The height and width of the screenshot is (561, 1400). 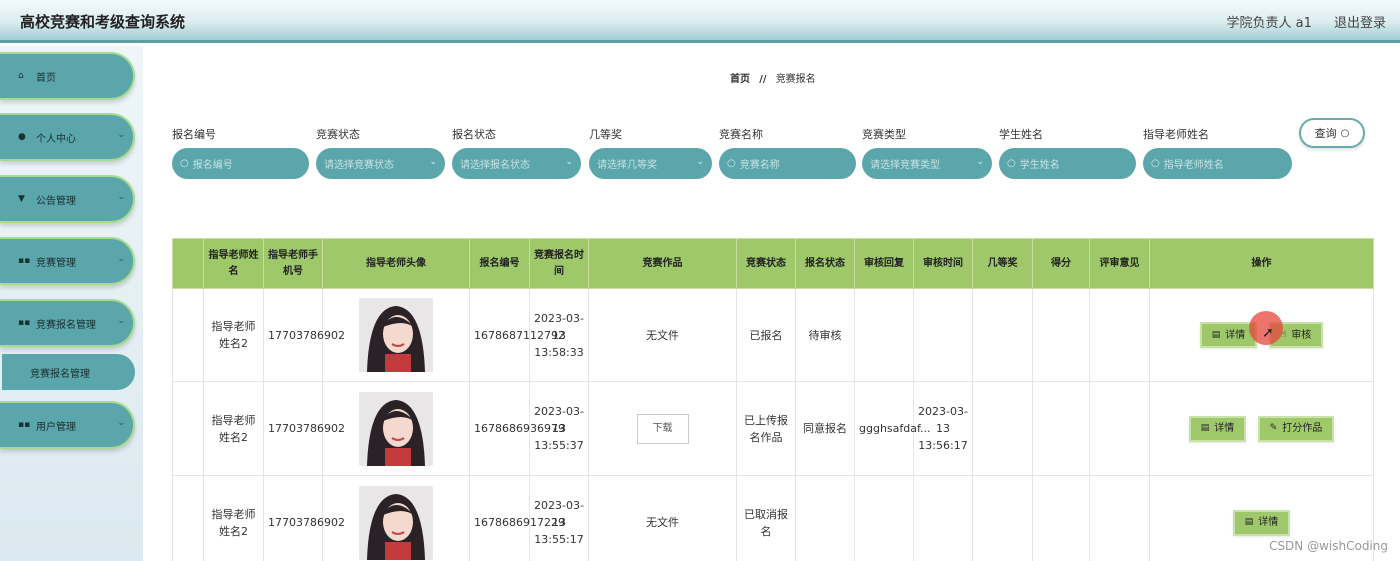 I want to click on work-cell: 下载, so click(x=662, y=428).